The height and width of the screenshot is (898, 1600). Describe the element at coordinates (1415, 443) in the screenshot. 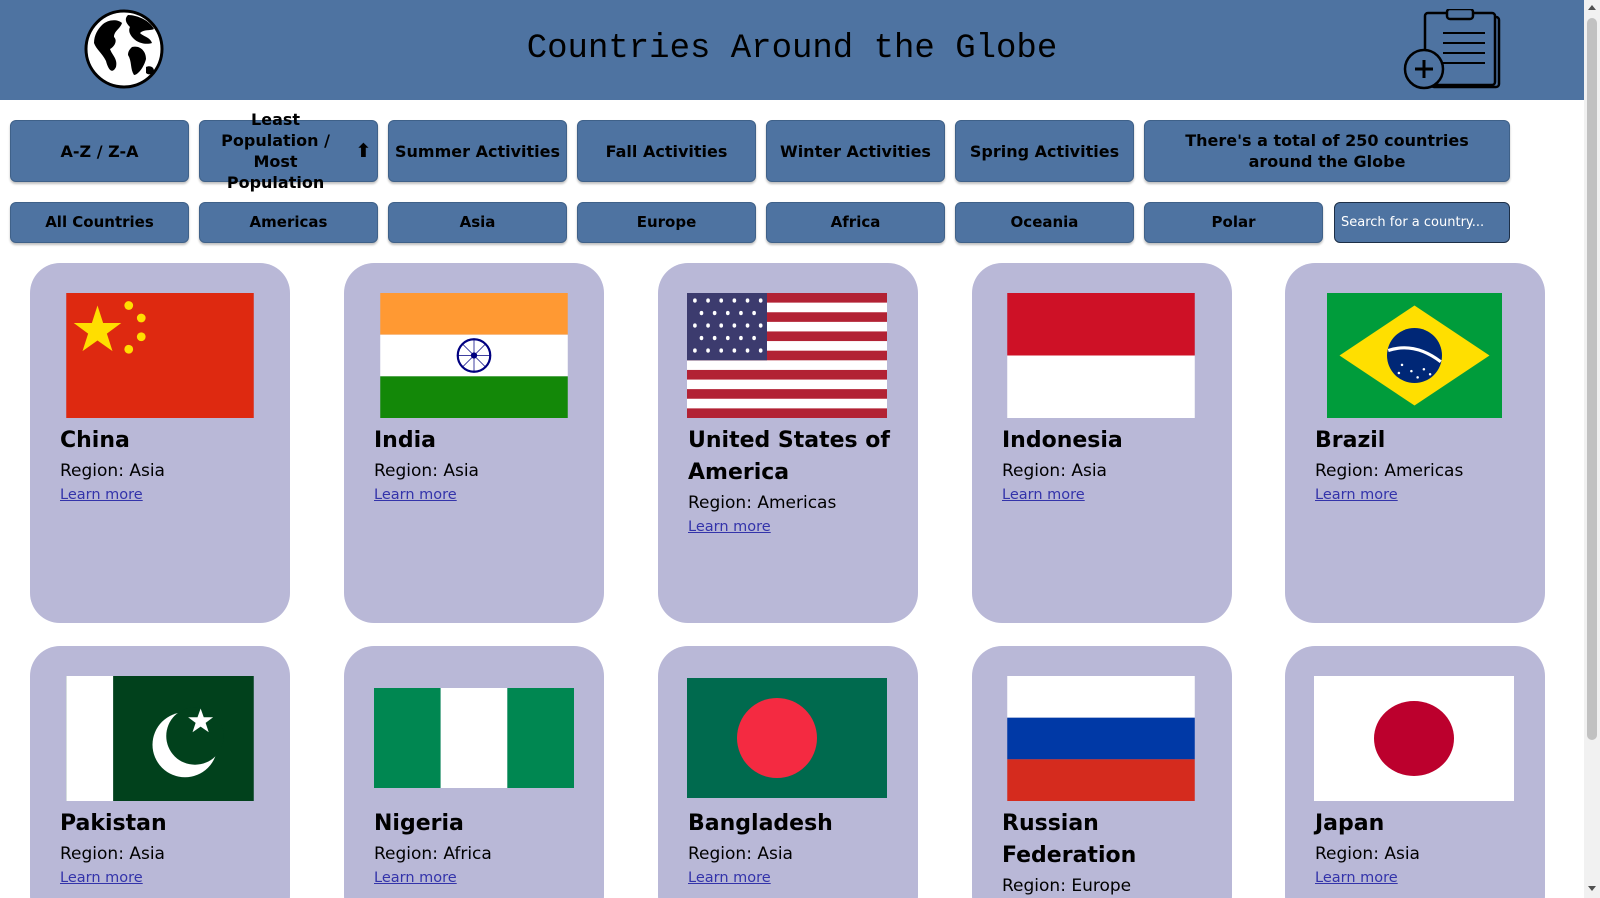

I see `country-card-brazil: Brazil Region: Americas Learn more` at that location.